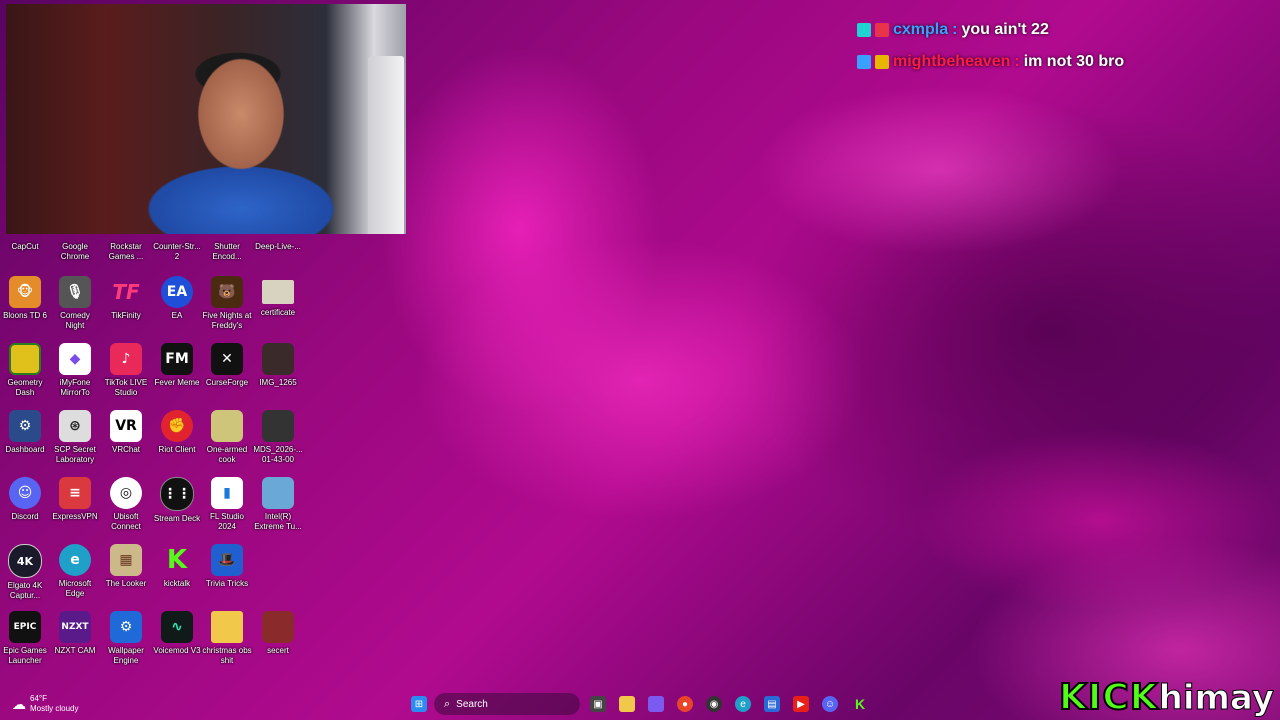 This screenshot has height=720, width=1280. What do you see at coordinates (126, 387) in the screenshot?
I see `icon-label: TikTok LIVE Studio` at bounding box center [126, 387].